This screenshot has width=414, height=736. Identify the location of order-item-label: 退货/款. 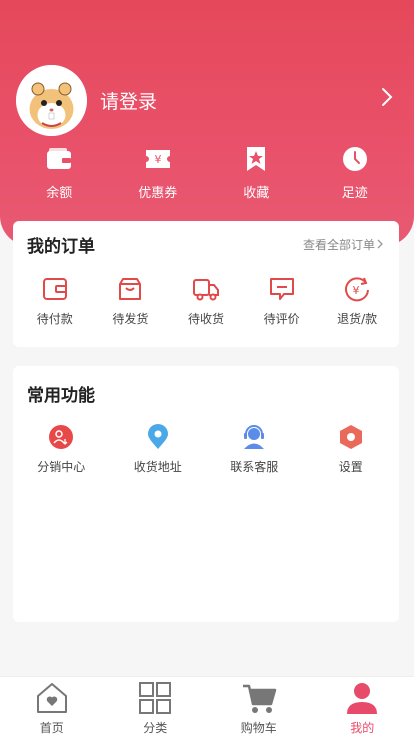
(357, 319).